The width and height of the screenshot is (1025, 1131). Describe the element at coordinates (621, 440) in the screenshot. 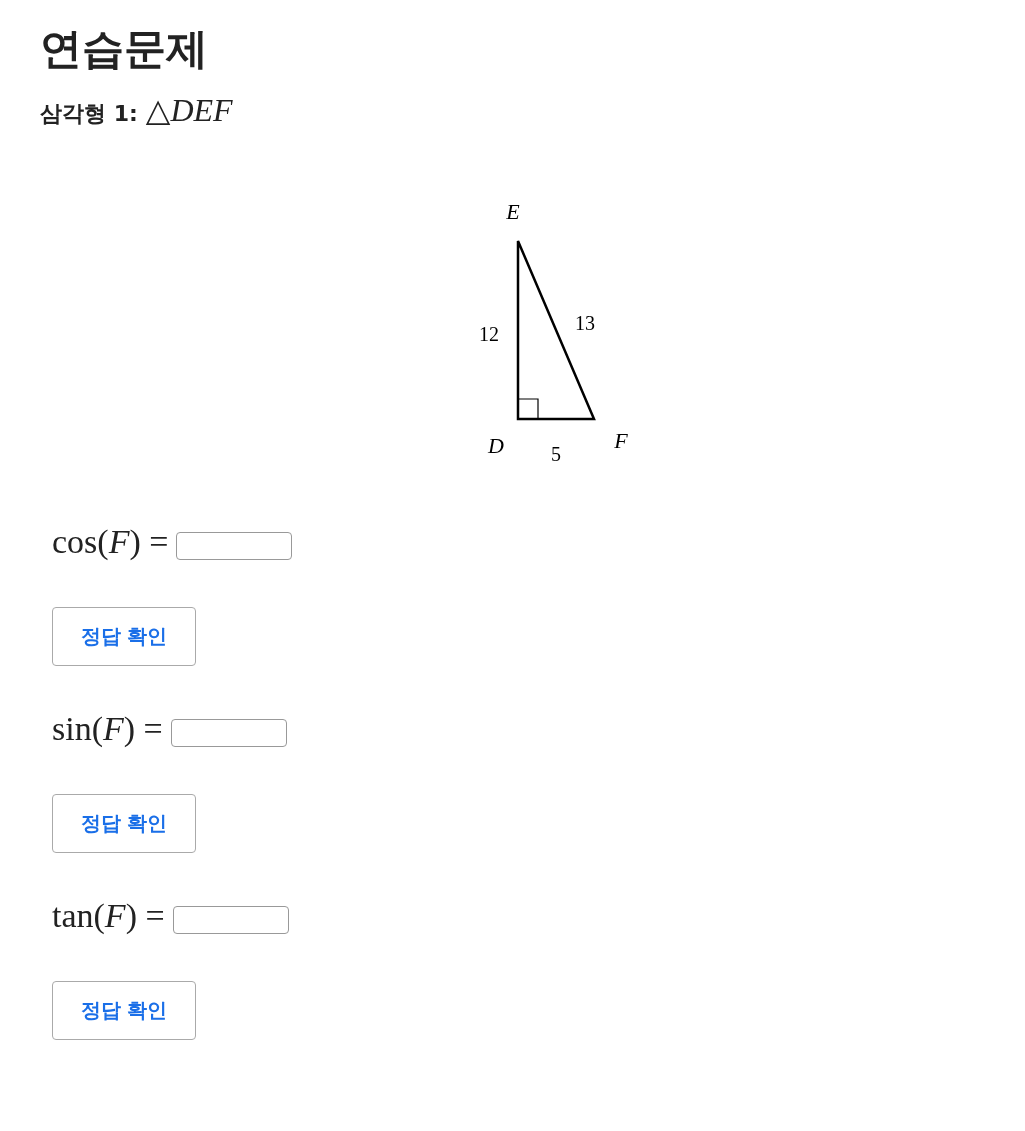

I see `vertex-label: F` at that location.